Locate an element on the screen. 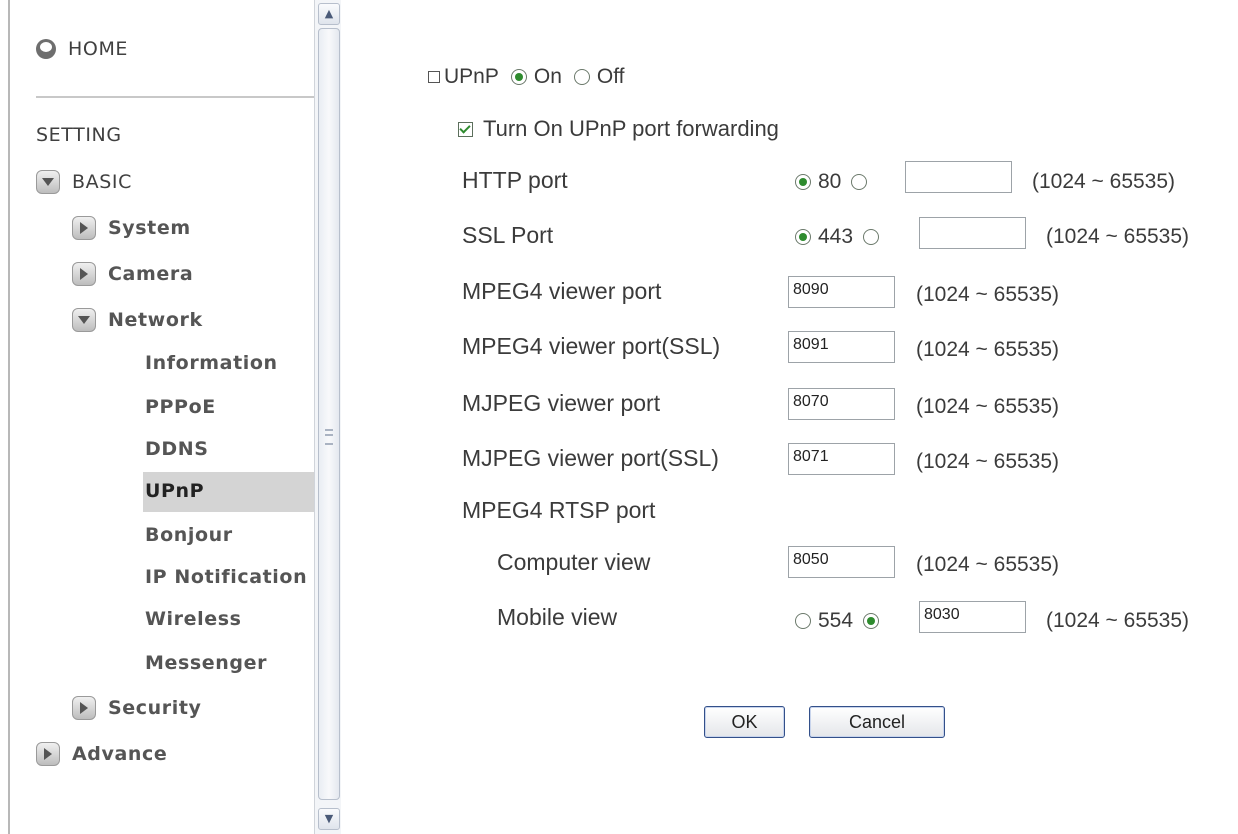 The height and width of the screenshot is (834, 1238). mjpeg-port-input: 8070 is located at coordinates (841, 404).